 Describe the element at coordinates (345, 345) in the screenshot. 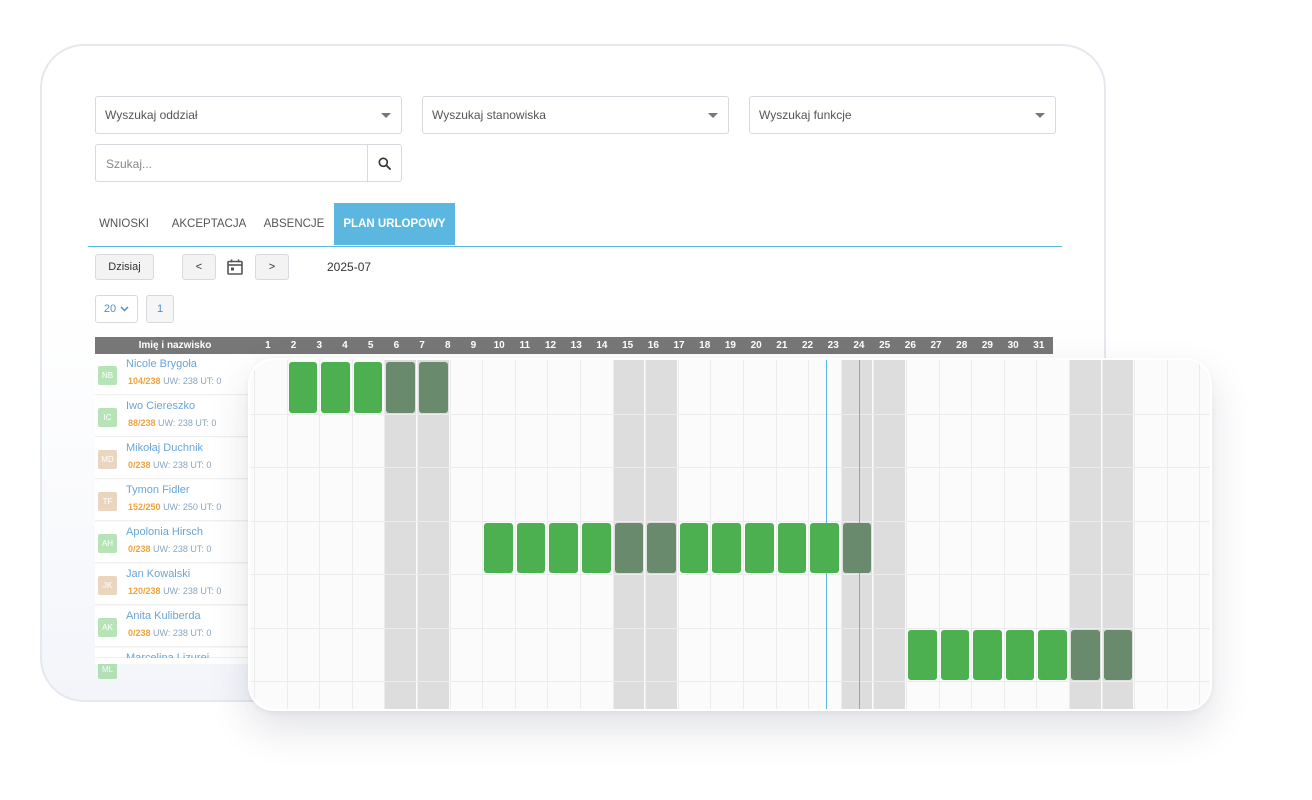

I see `day-header-4: 4` at that location.